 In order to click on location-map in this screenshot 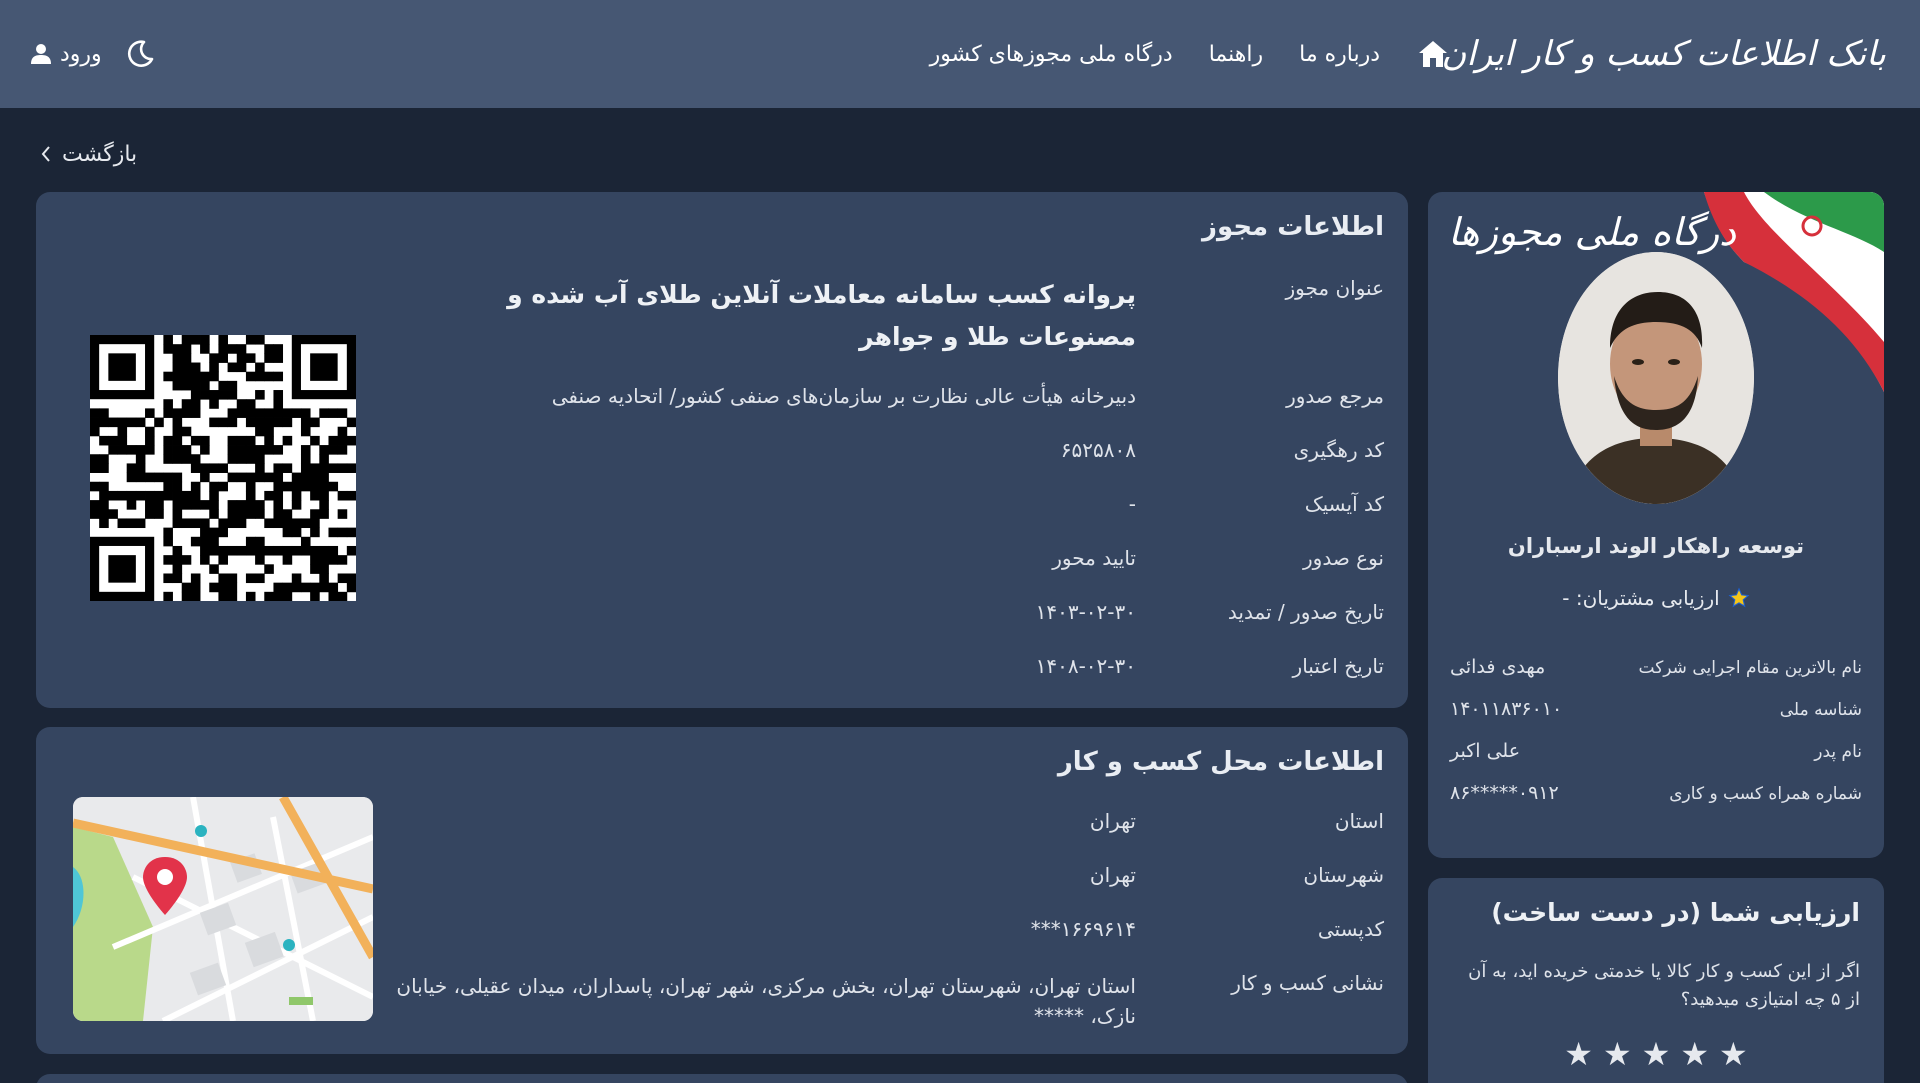, I will do `click(223, 909)`.